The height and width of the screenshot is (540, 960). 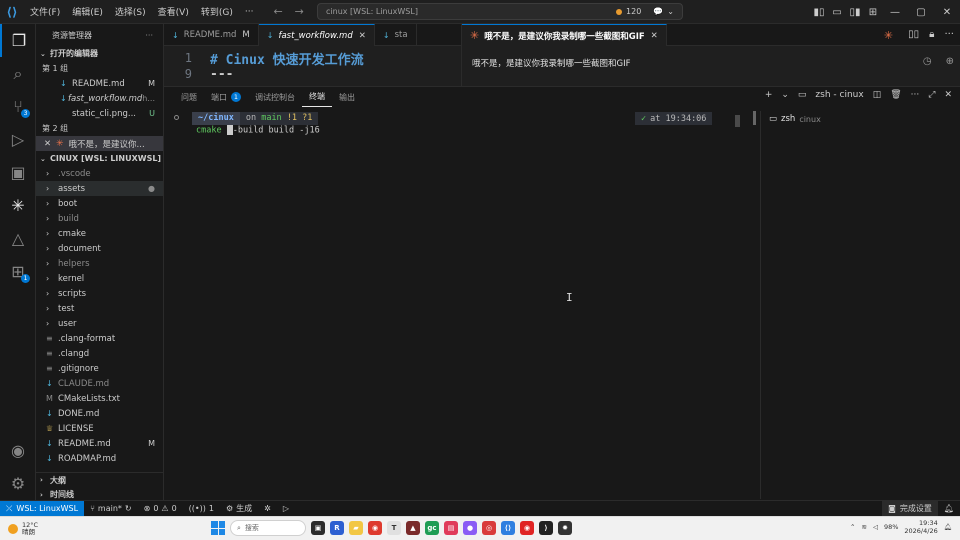 What do you see at coordinates (451, 528) in the screenshot?
I see `app-pink-icon: ▤` at bounding box center [451, 528].